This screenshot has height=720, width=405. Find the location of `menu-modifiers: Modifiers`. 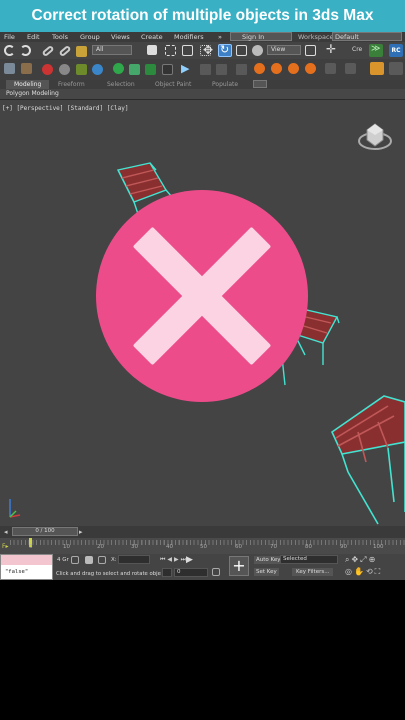

menu-modifiers: Modifiers is located at coordinates (189, 37).